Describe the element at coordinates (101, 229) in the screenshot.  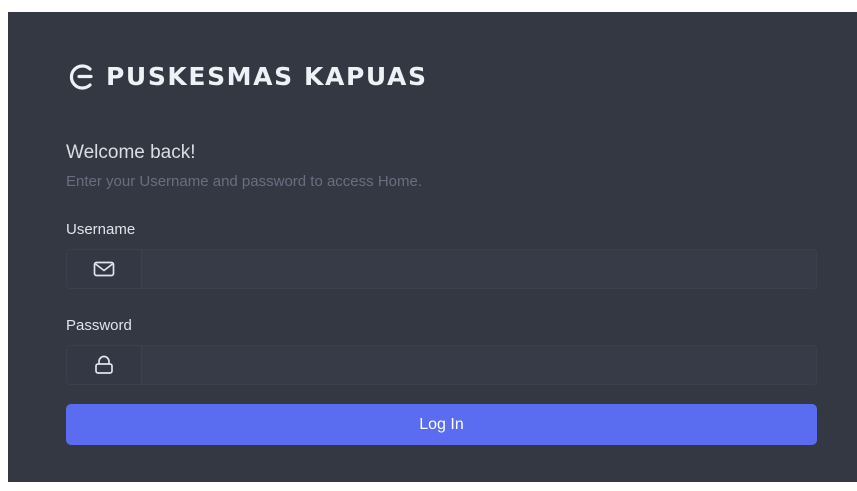
I see `username-label: Username` at that location.